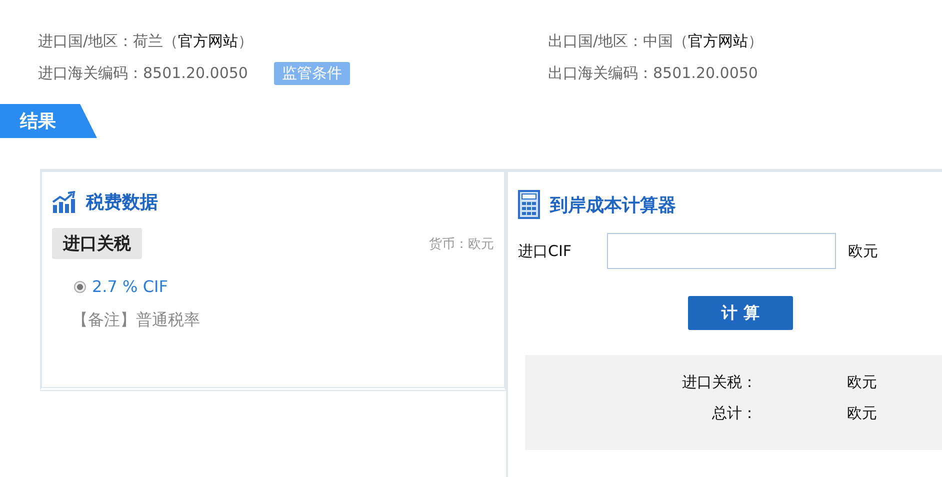 The width and height of the screenshot is (942, 477). Describe the element at coordinates (529, 204) in the screenshot. I see `calculator-icon` at that location.